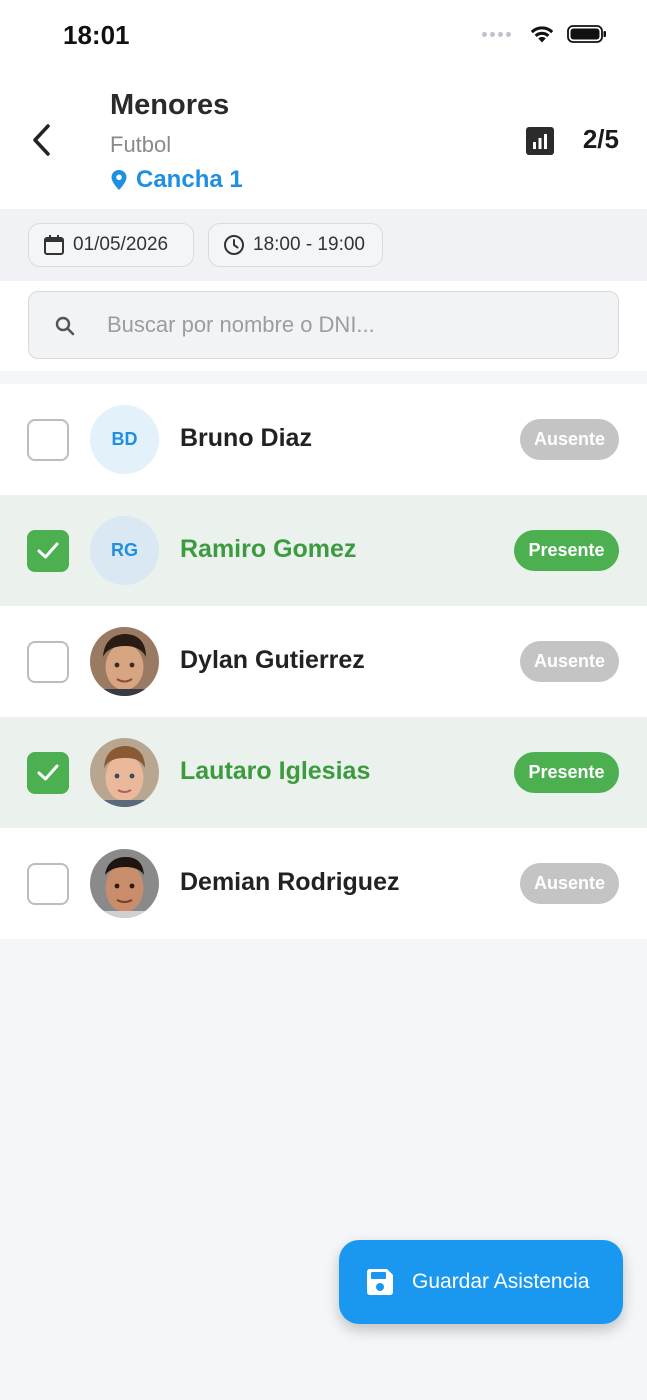 The image size is (647, 1400). What do you see at coordinates (119, 180) in the screenshot?
I see `location-pin-icon` at bounding box center [119, 180].